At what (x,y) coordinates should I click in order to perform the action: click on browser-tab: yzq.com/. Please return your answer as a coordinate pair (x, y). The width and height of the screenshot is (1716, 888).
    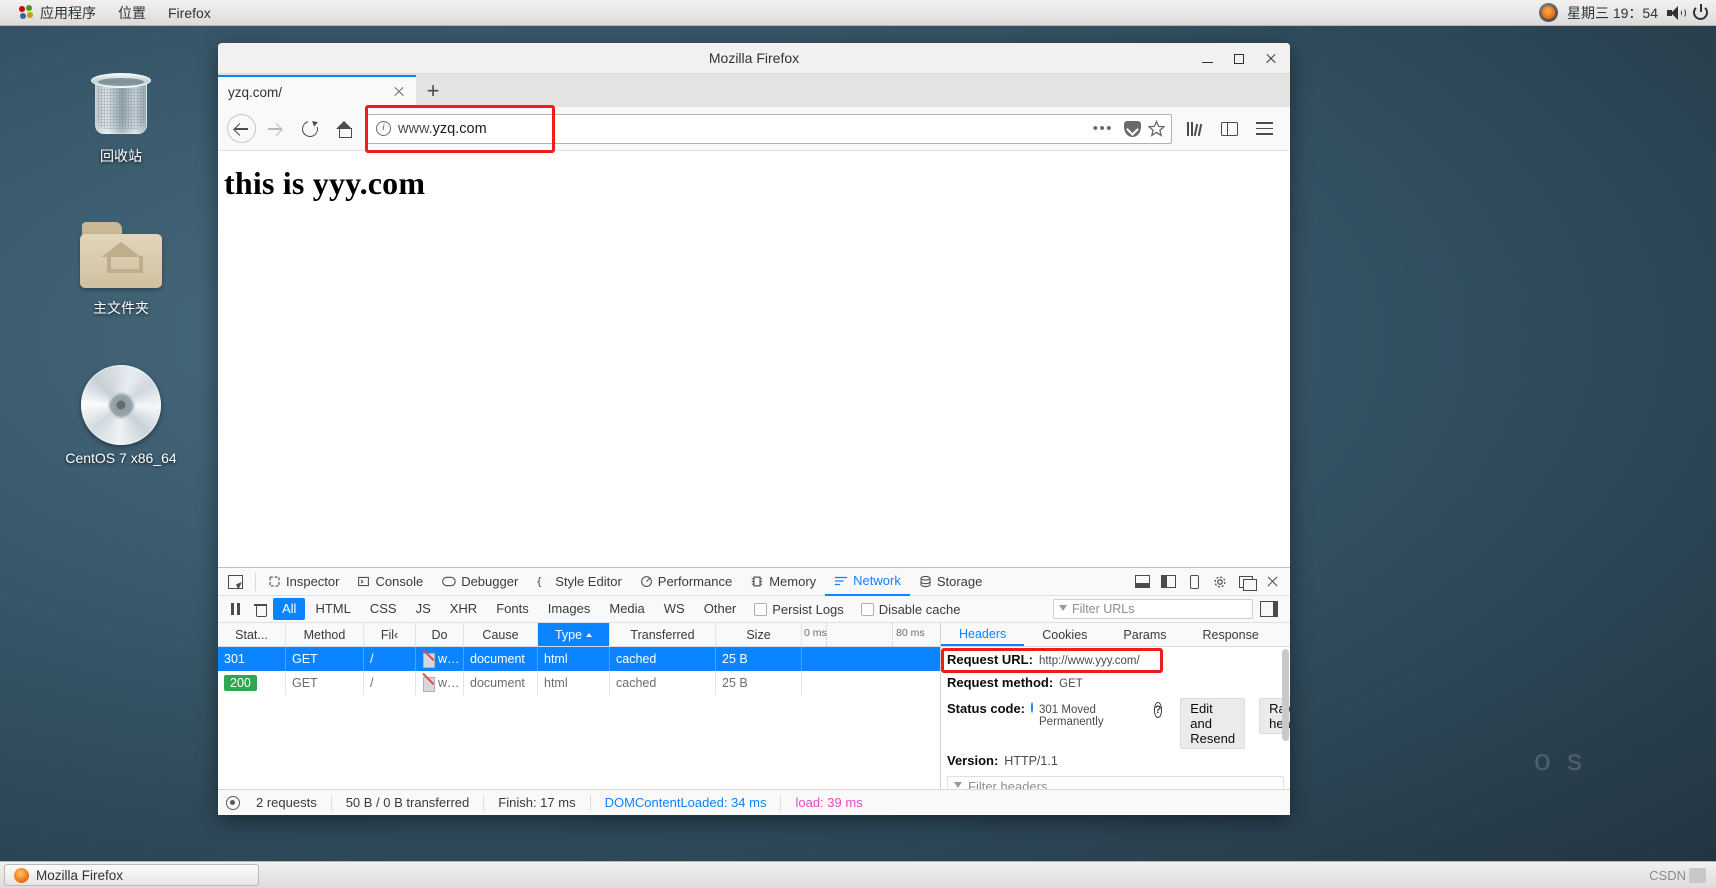
    Looking at the image, I should click on (317, 91).